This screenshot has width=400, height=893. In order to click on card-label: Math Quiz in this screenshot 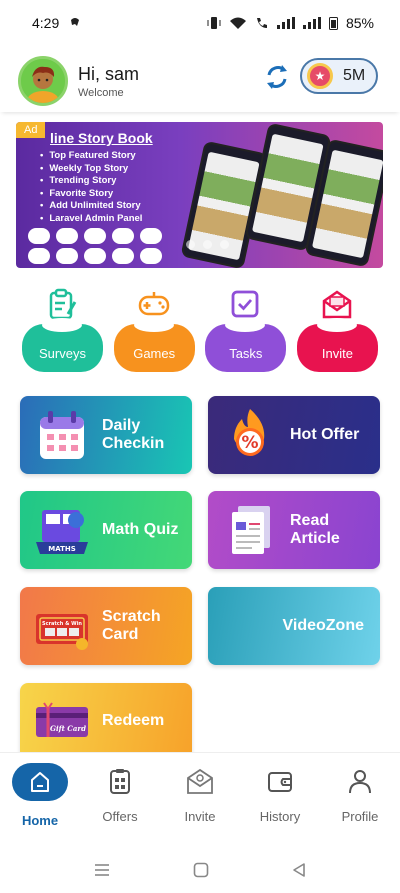, I will do `click(140, 529)`.